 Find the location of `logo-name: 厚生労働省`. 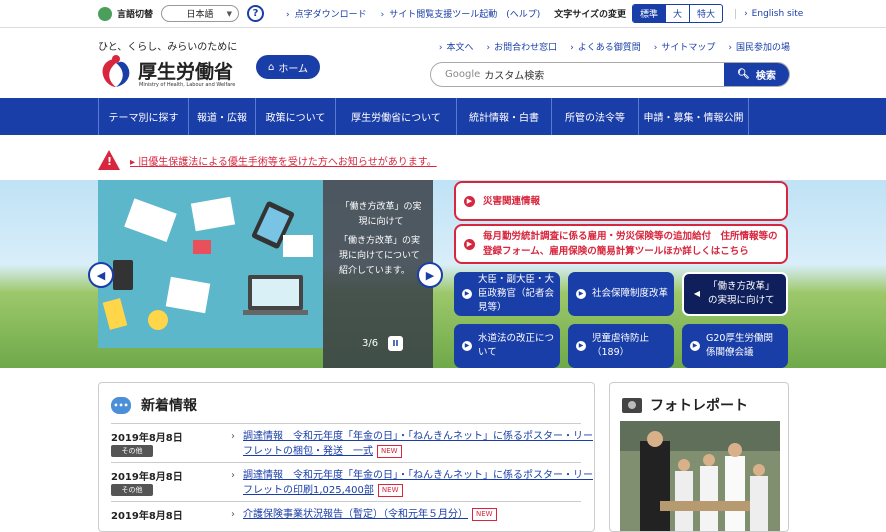

logo-name: 厚生労働省 is located at coordinates (185, 70).